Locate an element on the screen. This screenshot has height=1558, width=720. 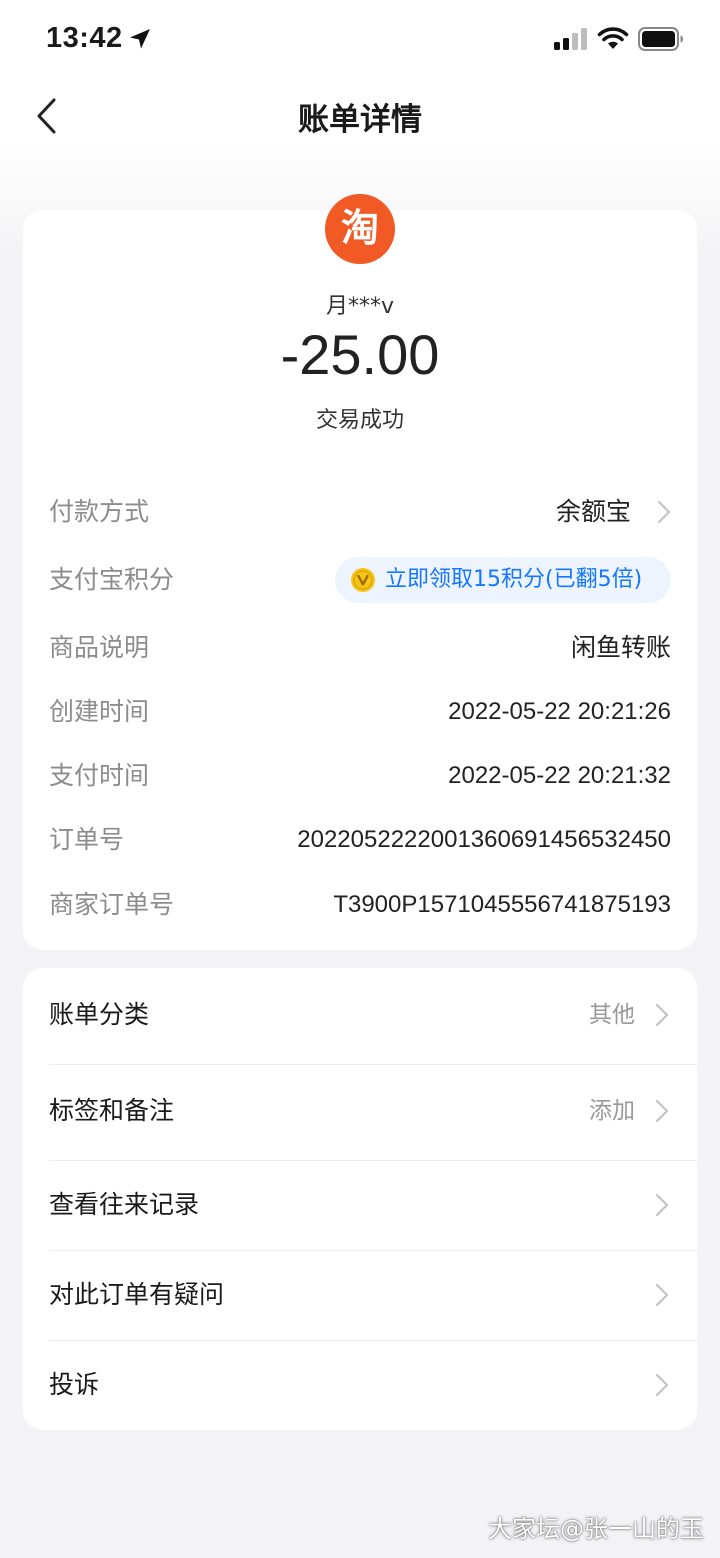
detail-label: 订单号 is located at coordinates (87, 839).